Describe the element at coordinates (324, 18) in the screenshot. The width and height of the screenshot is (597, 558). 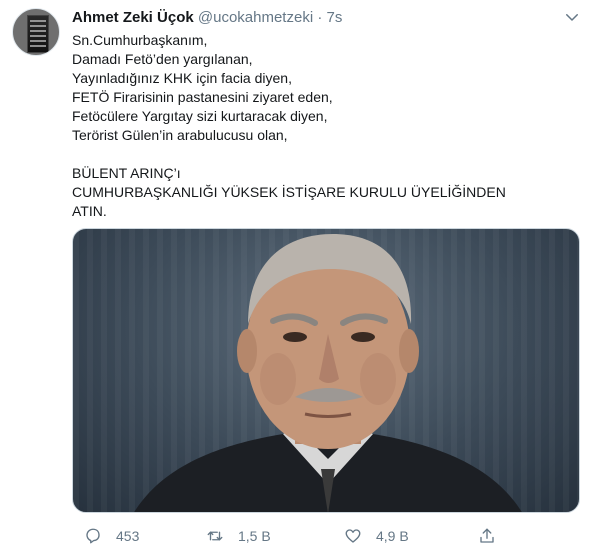
I see `tweet-header: Ahmet Zeki Üçok @ucokahmetzeki · 7s` at that location.